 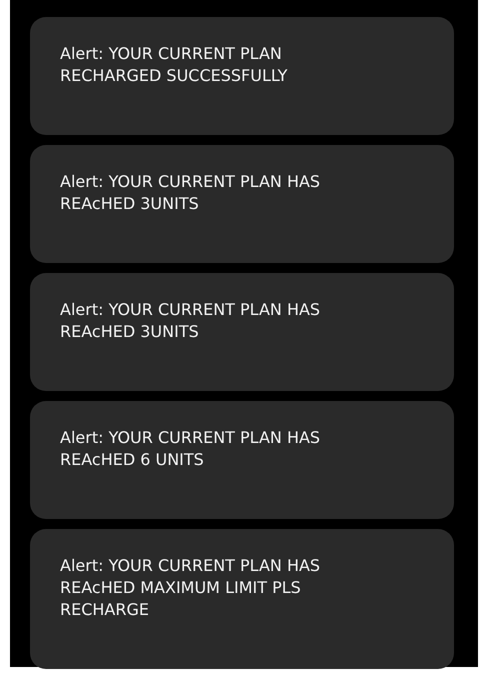 I want to click on alert-message: Alert: YOUR CURRENT PLAN HAS REAcHED 6 UNITS, so click(x=191, y=449).